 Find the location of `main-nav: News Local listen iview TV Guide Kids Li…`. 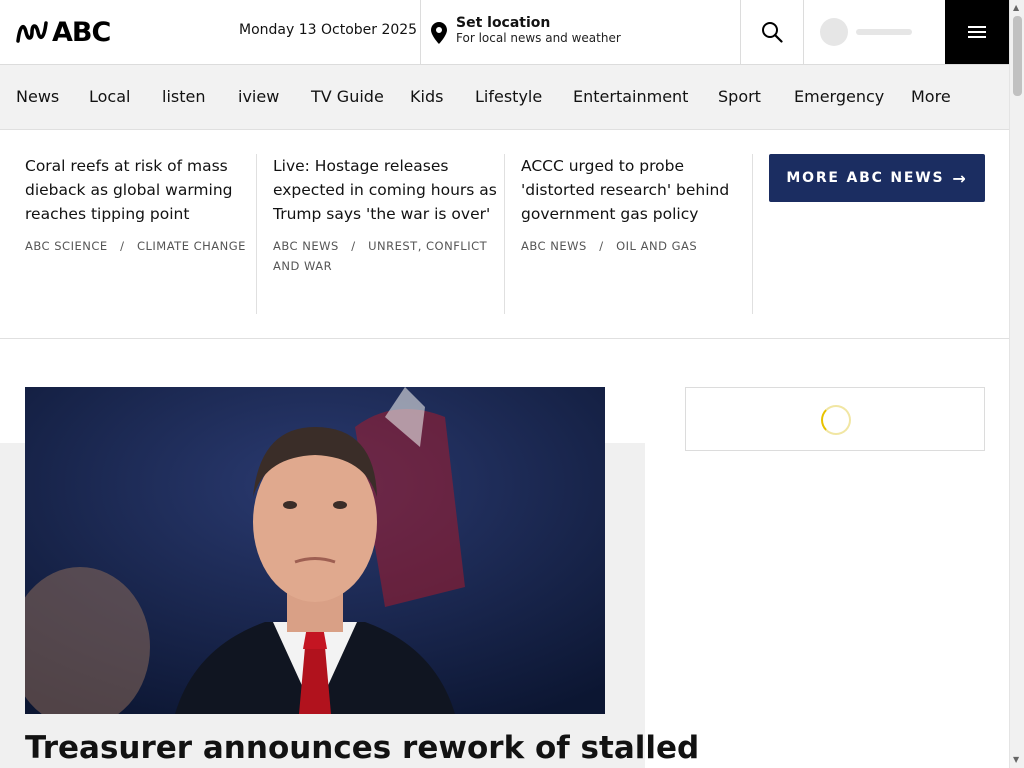

main-nav: News Local listen iview TV Guide Kids Li… is located at coordinates (504, 97).